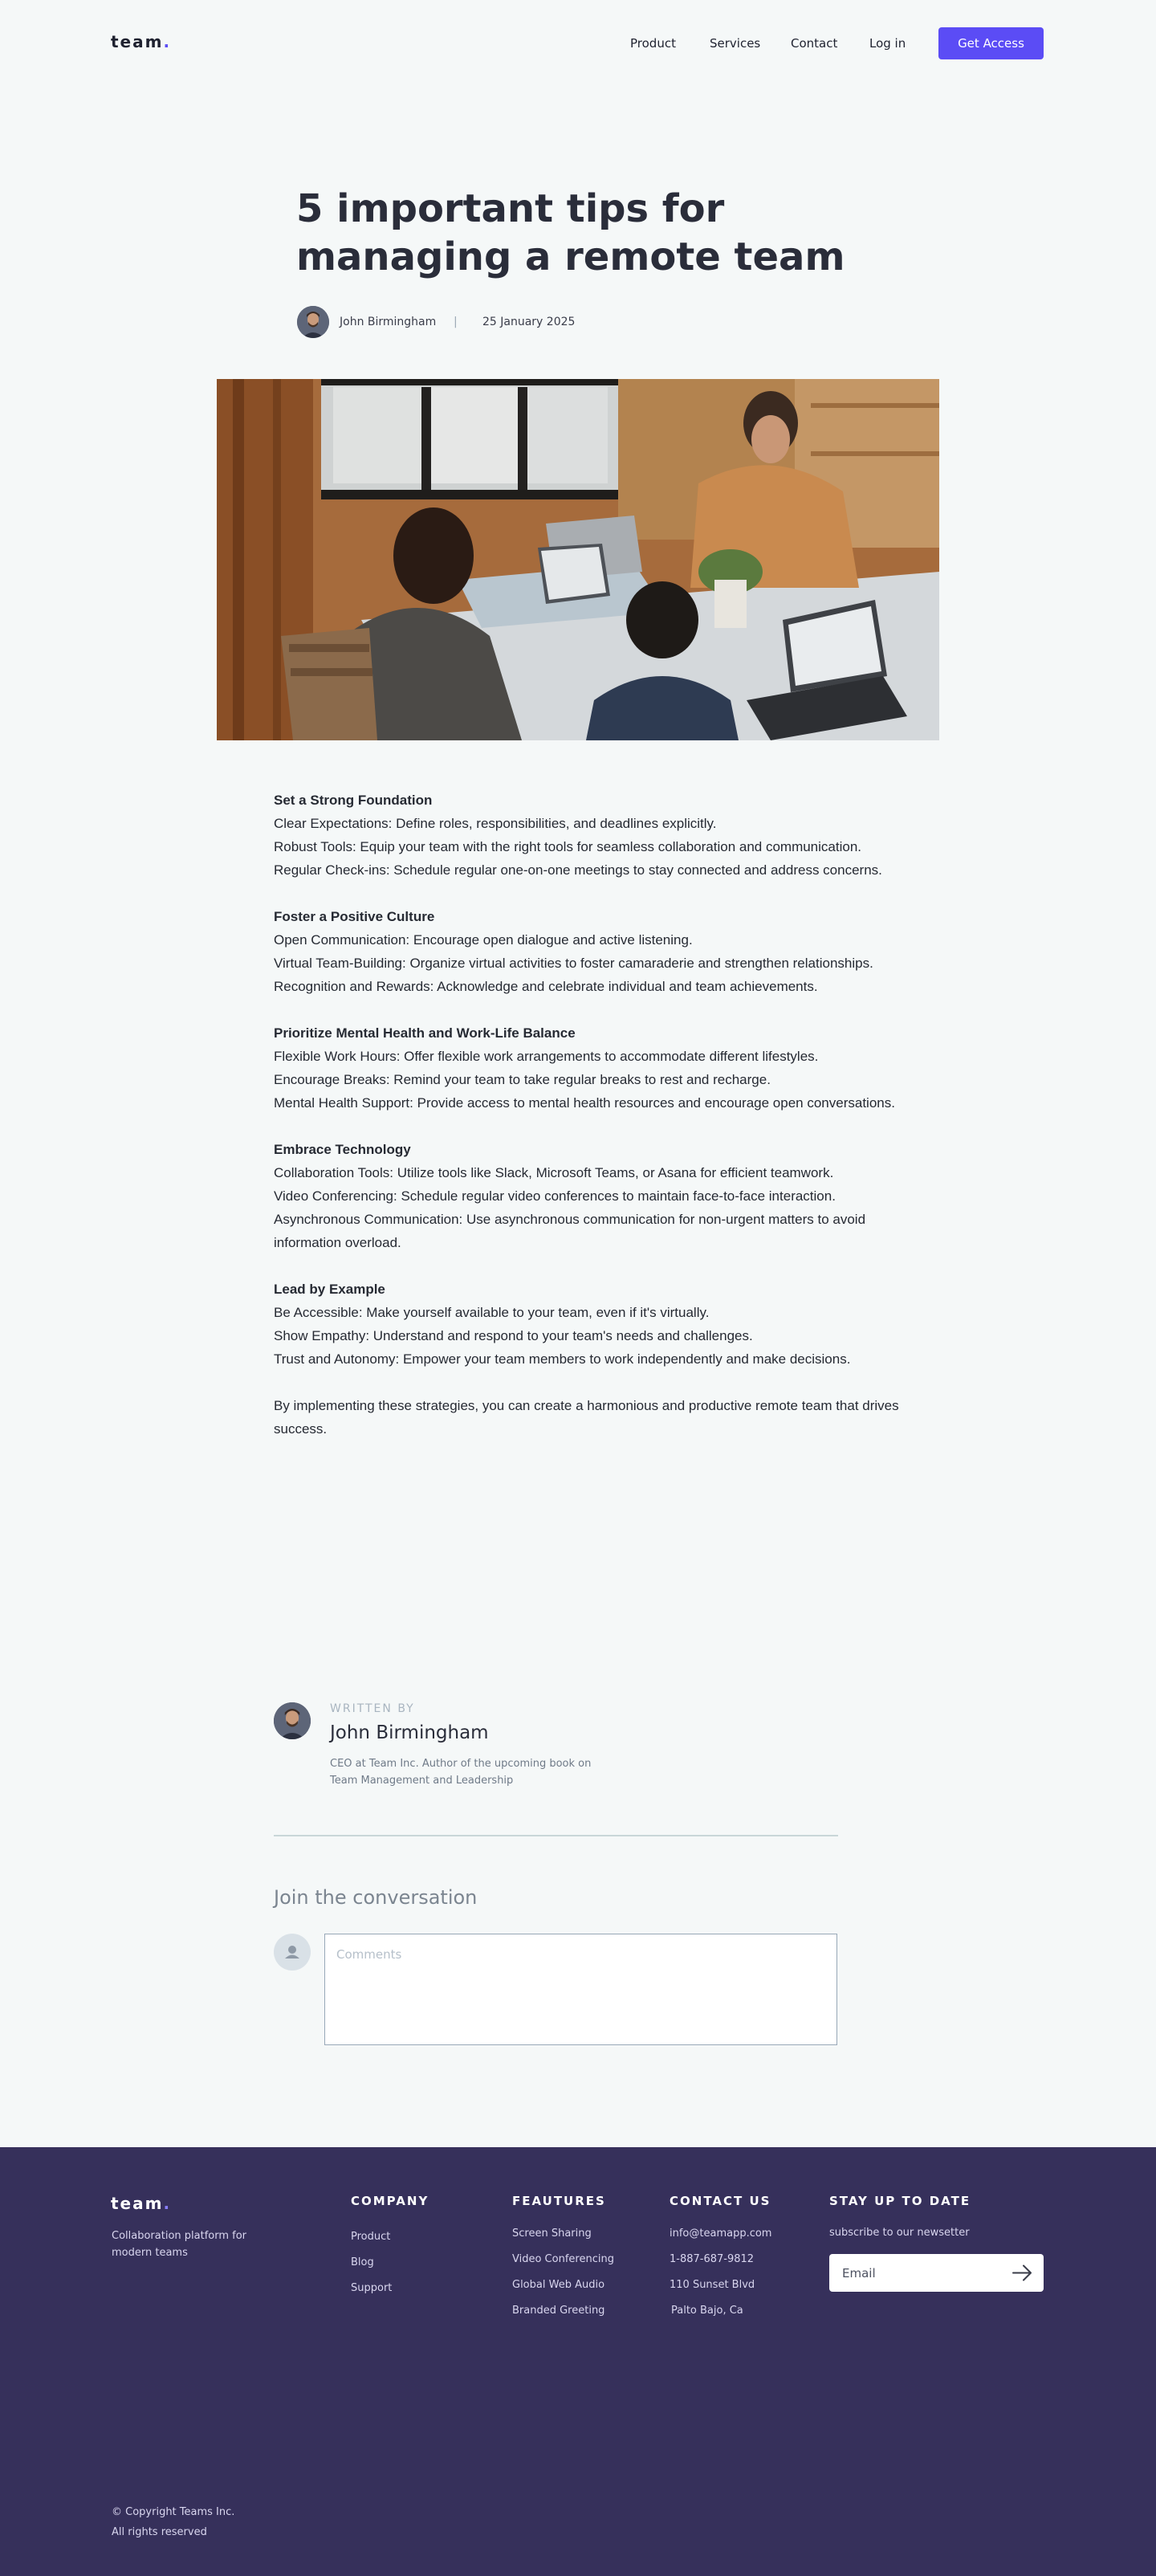 This screenshot has width=1156, height=2576. What do you see at coordinates (363, 2262) in the screenshot?
I see `footer-link-blog: Blog` at bounding box center [363, 2262].